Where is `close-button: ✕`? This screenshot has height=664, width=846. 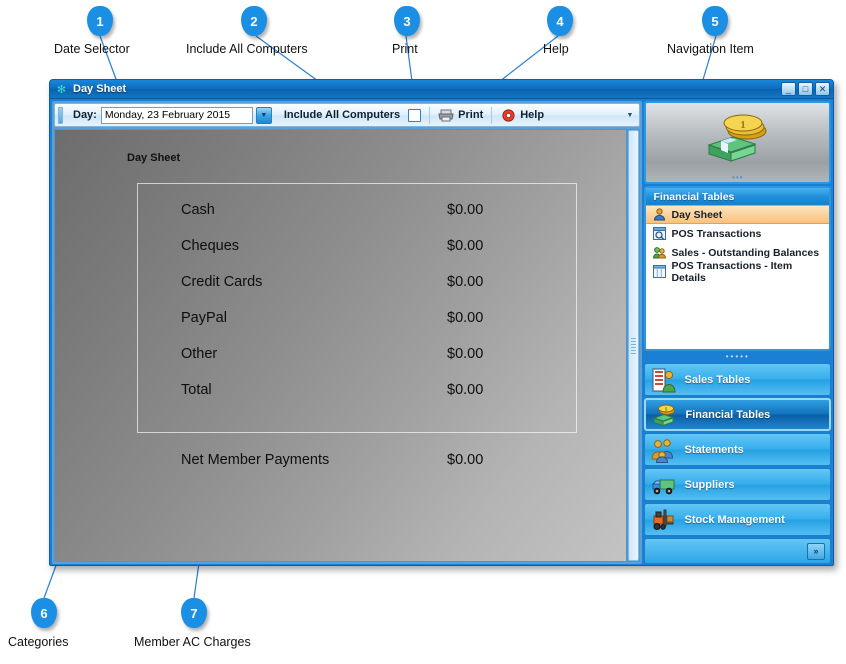
close-button: ✕ is located at coordinates (822, 89).